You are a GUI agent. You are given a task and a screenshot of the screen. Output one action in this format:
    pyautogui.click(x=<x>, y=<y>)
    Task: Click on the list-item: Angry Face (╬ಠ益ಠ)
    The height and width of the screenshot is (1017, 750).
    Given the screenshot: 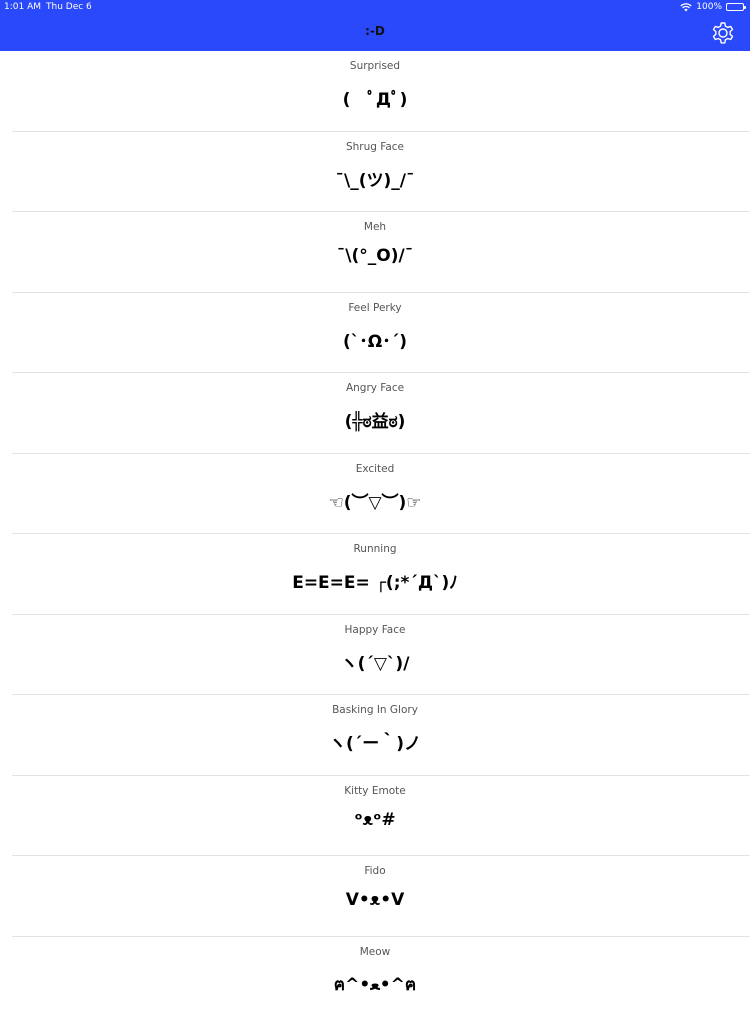 What is the action you would take?
    pyautogui.click(x=375, y=413)
    